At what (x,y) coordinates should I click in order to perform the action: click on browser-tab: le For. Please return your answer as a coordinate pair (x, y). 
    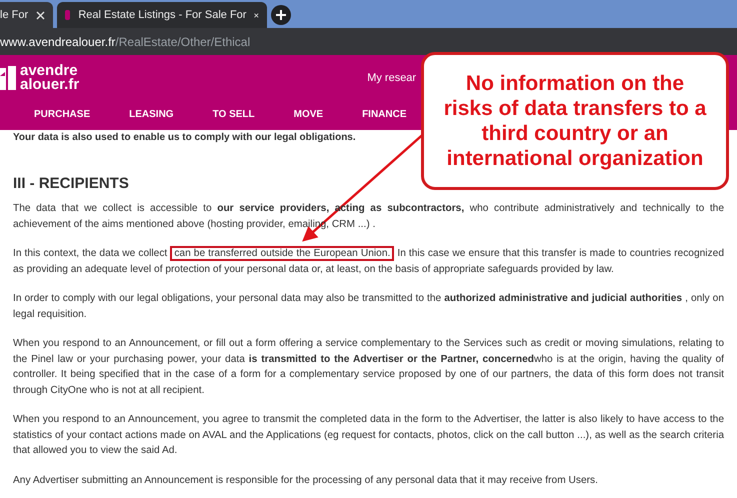
    Looking at the image, I should click on (27, 15).